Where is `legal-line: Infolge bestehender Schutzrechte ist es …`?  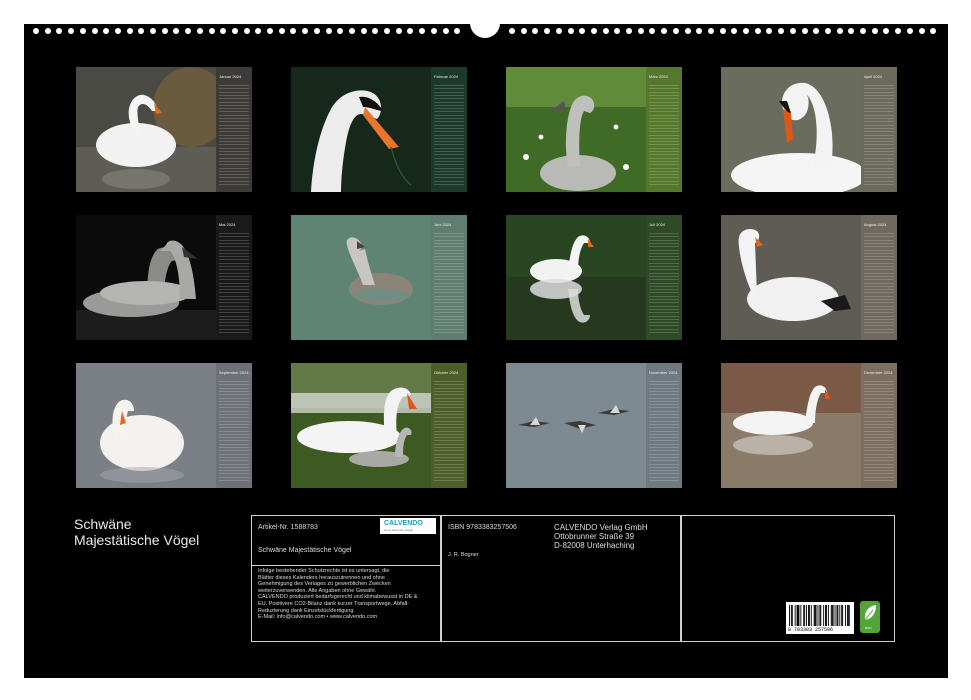 legal-line: Infolge bestehender Schutzrechte ist es … is located at coordinates (324, 571).